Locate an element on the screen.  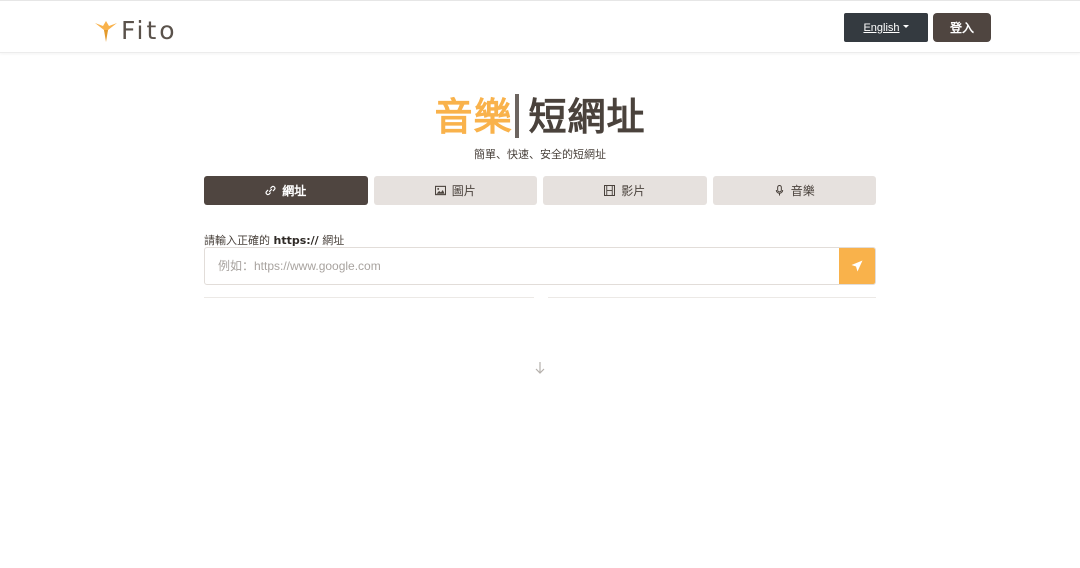
login-button: 登入 is located at coordinates (962, 27).